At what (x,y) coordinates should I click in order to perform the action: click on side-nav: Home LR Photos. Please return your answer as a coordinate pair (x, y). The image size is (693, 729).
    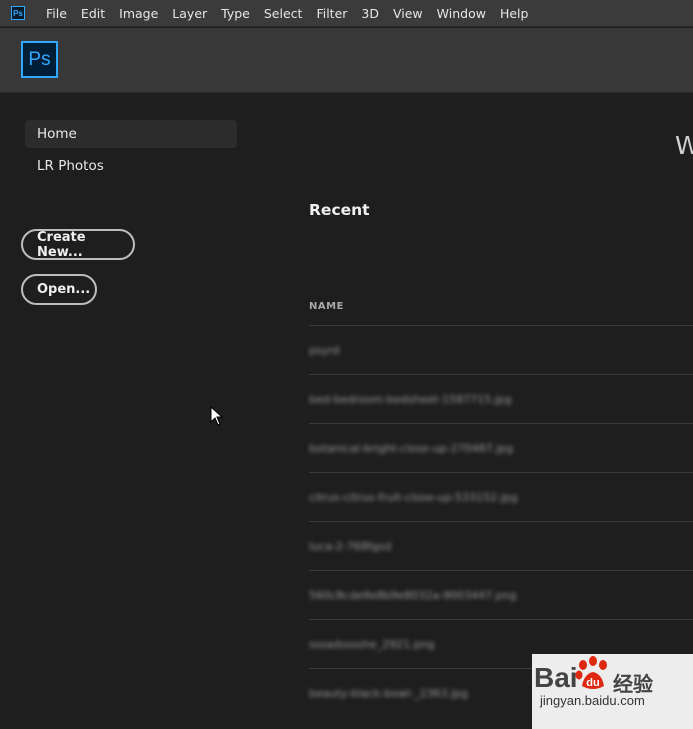
    Looking at the image, I should click on (131, 152).